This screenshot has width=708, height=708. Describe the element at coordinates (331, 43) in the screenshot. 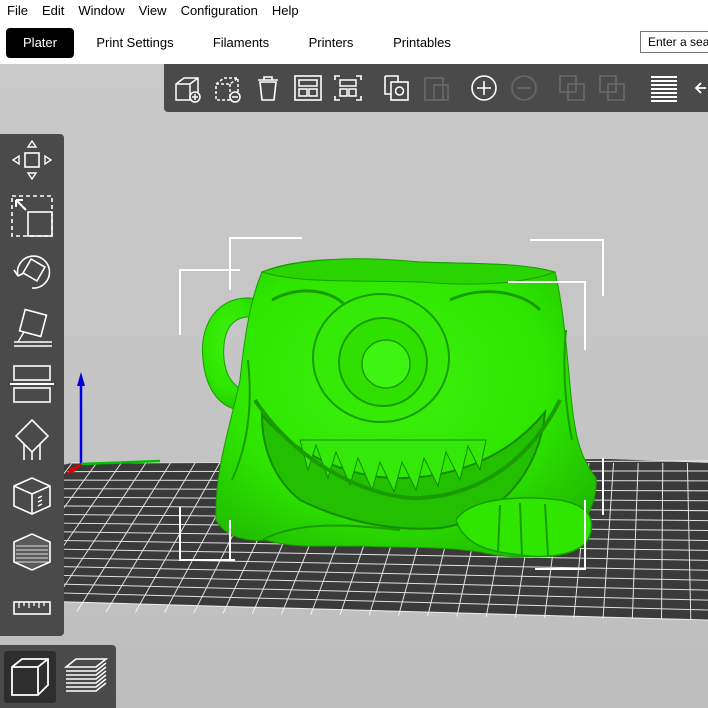

I see `tab-printers: Printers` at that location.